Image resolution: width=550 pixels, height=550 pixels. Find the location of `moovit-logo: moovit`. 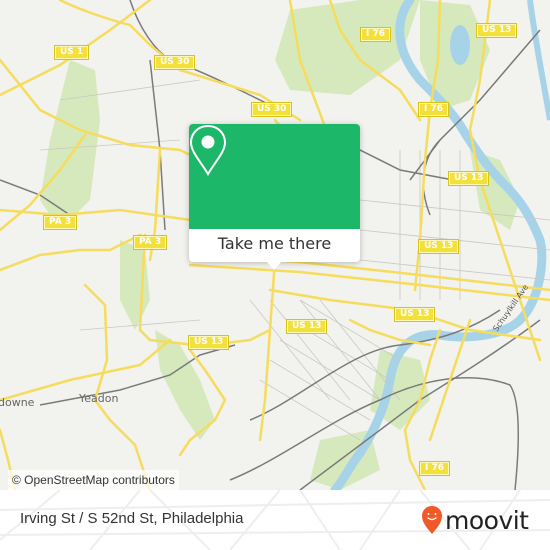

moovit-logo: moovit is located at coordinates (475, 520).